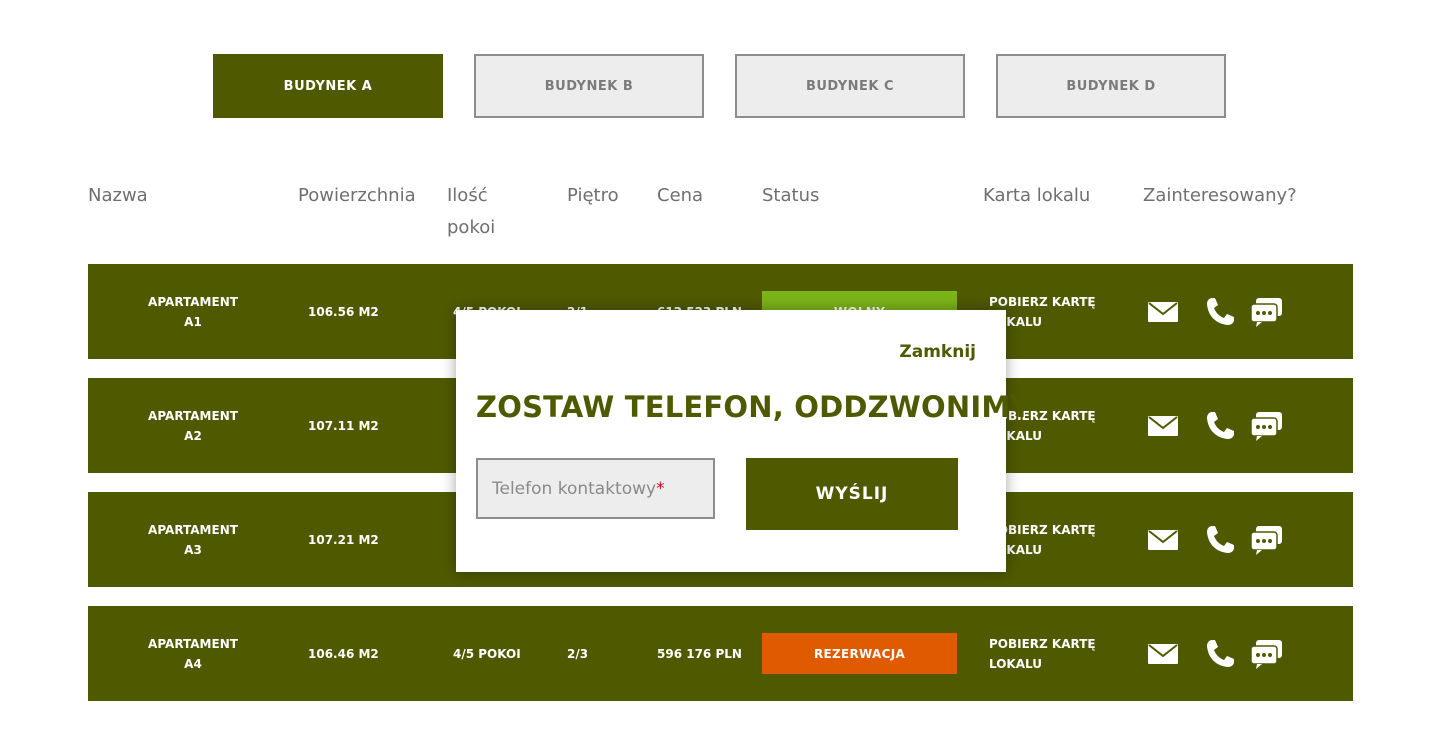 Image resolution: width=1440 pixels, height=742 pixels. What do you see at coordinates (328, 86) in the screenshot?
I see `tab-budynek-a: BUDYNEK A` at bounding box center [328, 86].